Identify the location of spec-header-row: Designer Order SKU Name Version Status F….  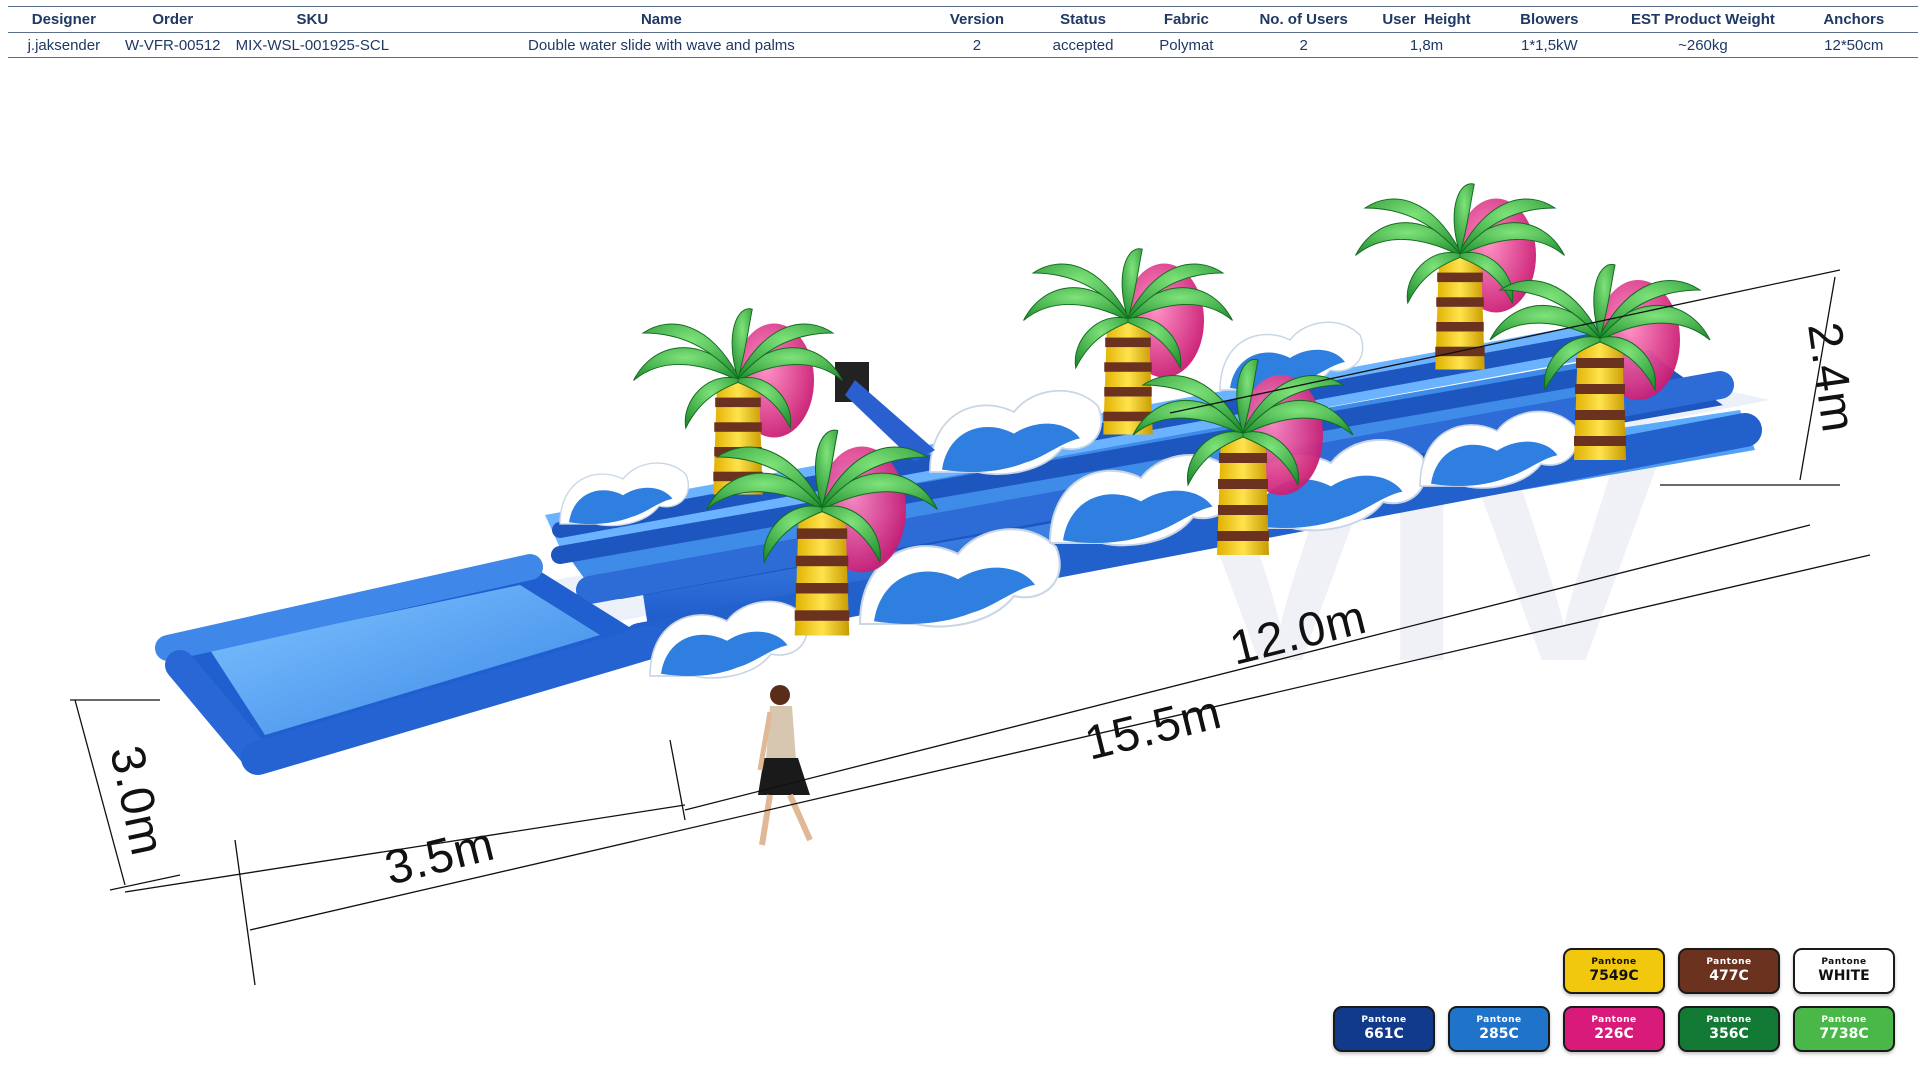
(963, 19).